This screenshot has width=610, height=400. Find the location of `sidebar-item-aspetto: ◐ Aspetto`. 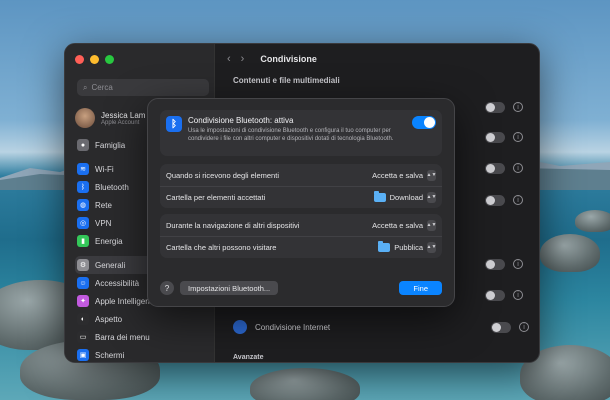

sidebar-item-aspetto: ◐ Aspetto is located at coordinates (141, 319).